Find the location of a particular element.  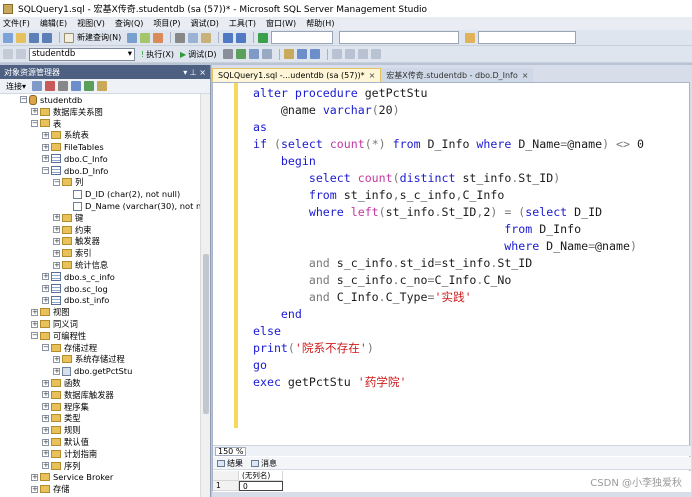

undo-icon is located at coordinates (228, 37).